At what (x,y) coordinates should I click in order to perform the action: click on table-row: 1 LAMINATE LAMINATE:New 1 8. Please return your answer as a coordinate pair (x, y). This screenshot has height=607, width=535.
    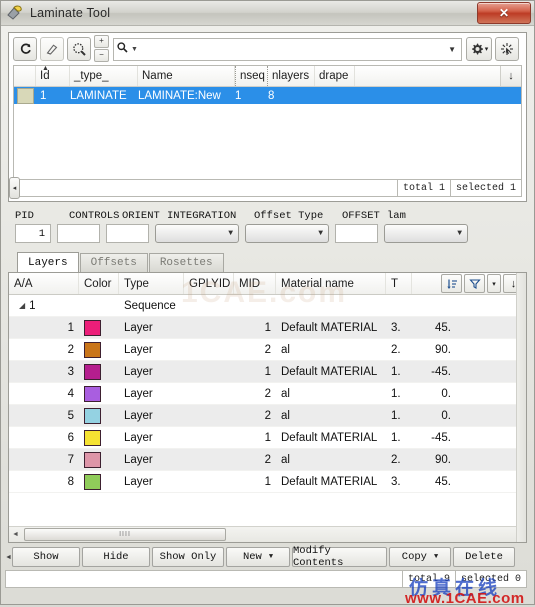
    Looking at the image, I should click on (267, 95).